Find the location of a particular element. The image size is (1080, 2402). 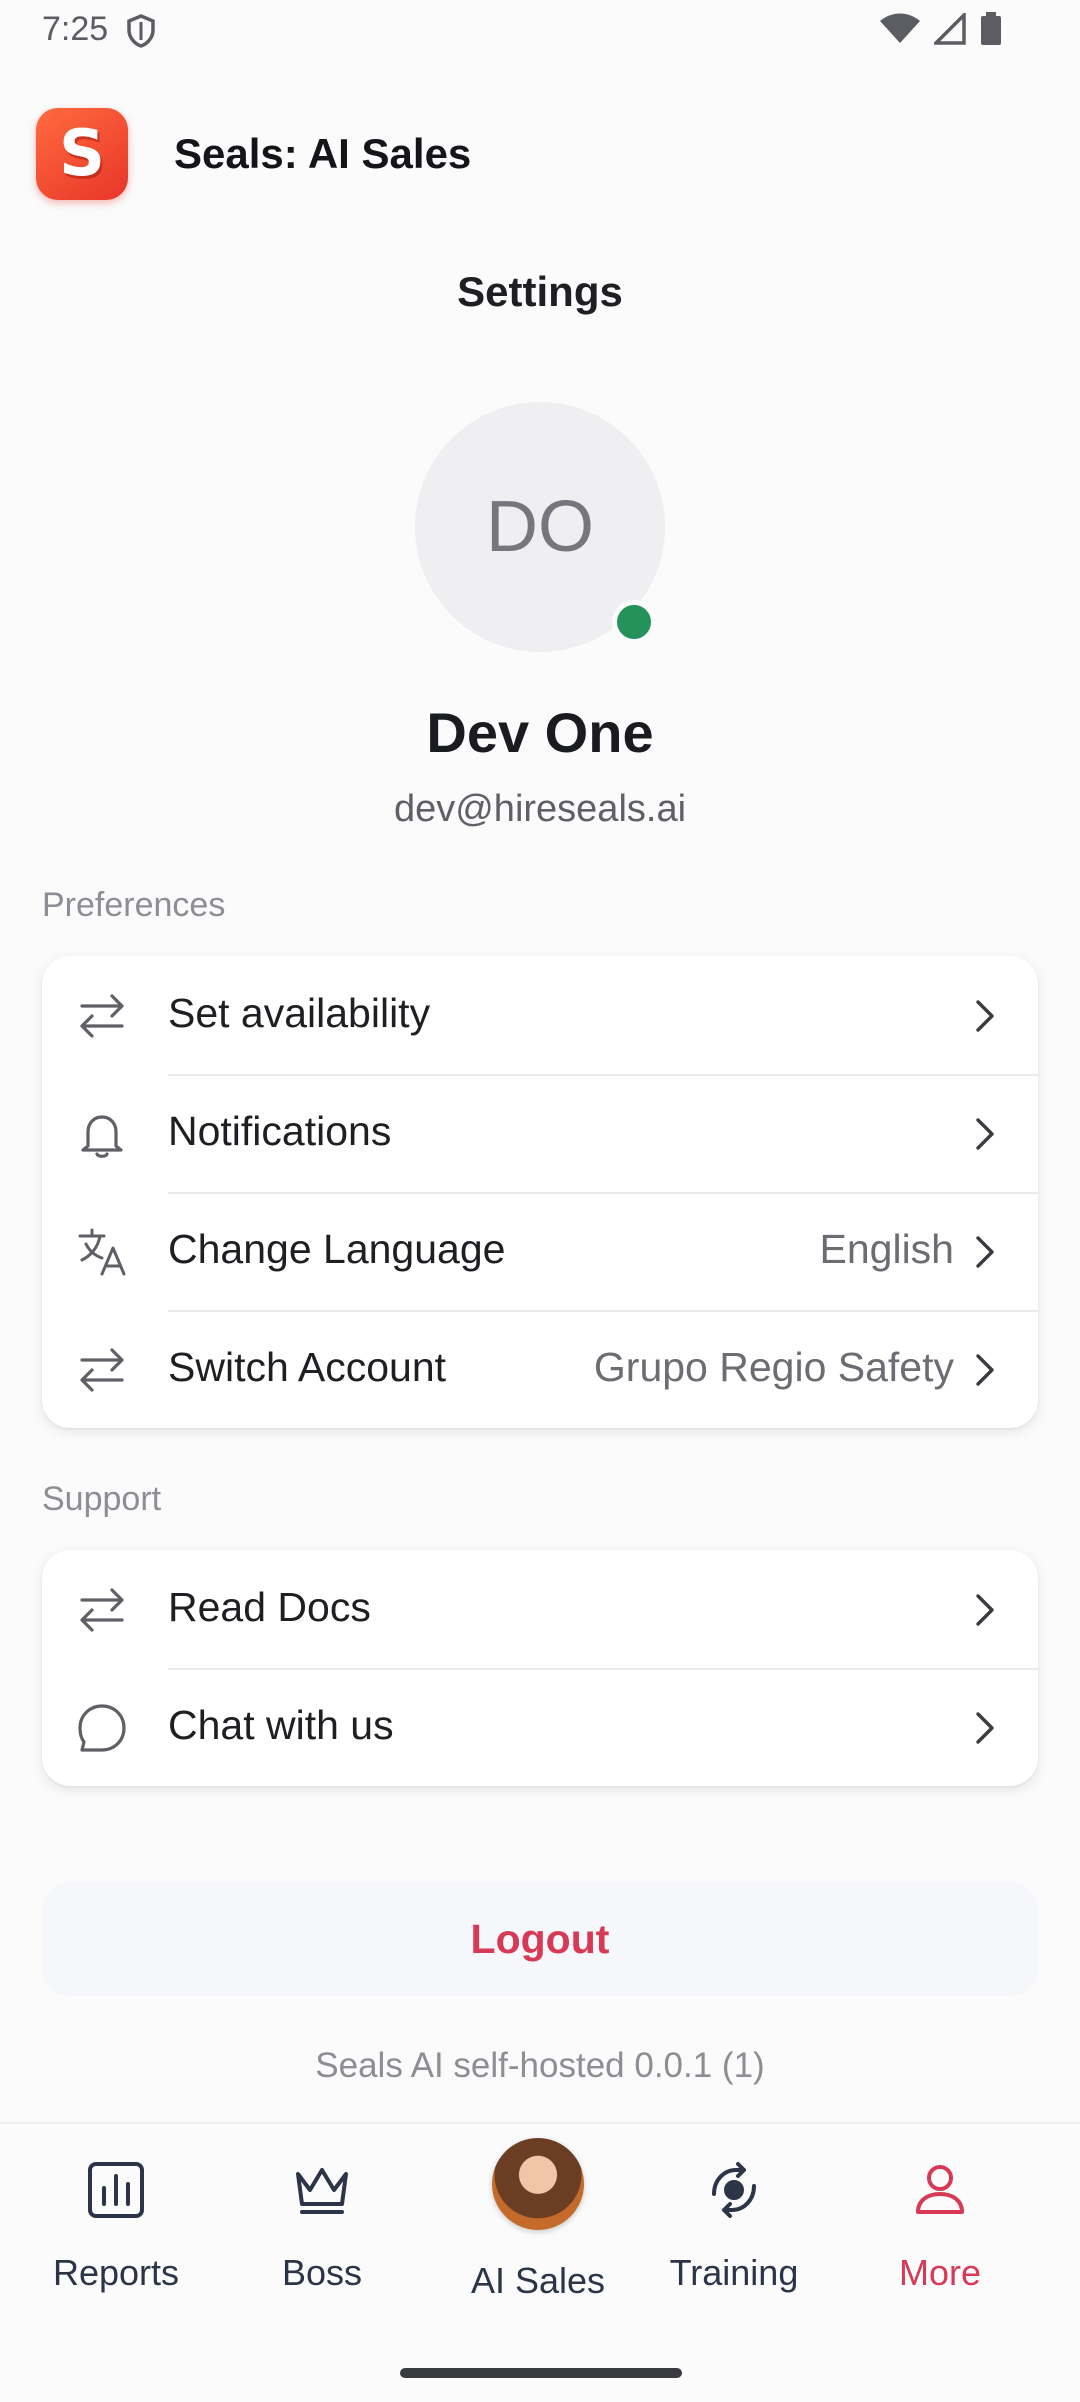

online-status-indicator is located at coordinates (634, 622).